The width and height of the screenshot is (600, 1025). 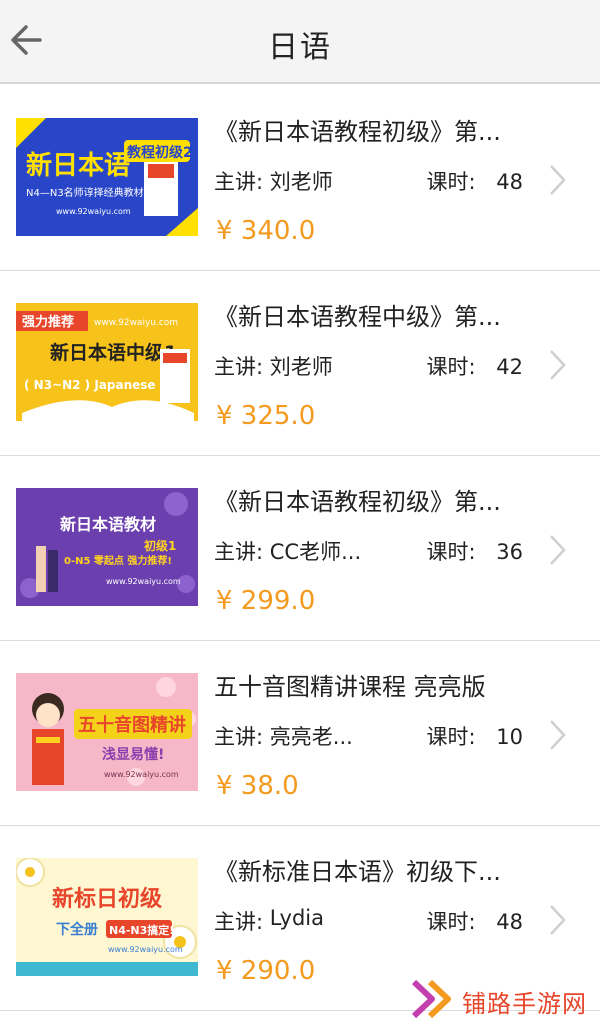 What do you see at coordinates (524, 1004) in the screenshot?
I see `watermark-text: 铺路手游网` at bounding box center [524, 1004].